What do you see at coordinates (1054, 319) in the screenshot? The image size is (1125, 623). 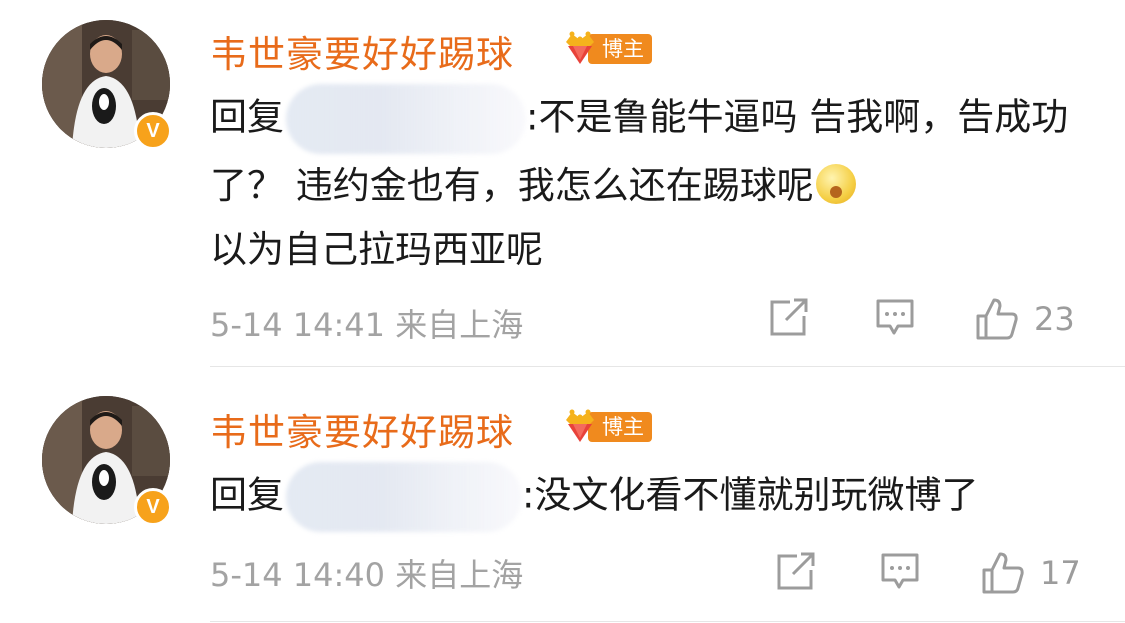 I see `like-count: 23` at bounding box center [1054, 319].